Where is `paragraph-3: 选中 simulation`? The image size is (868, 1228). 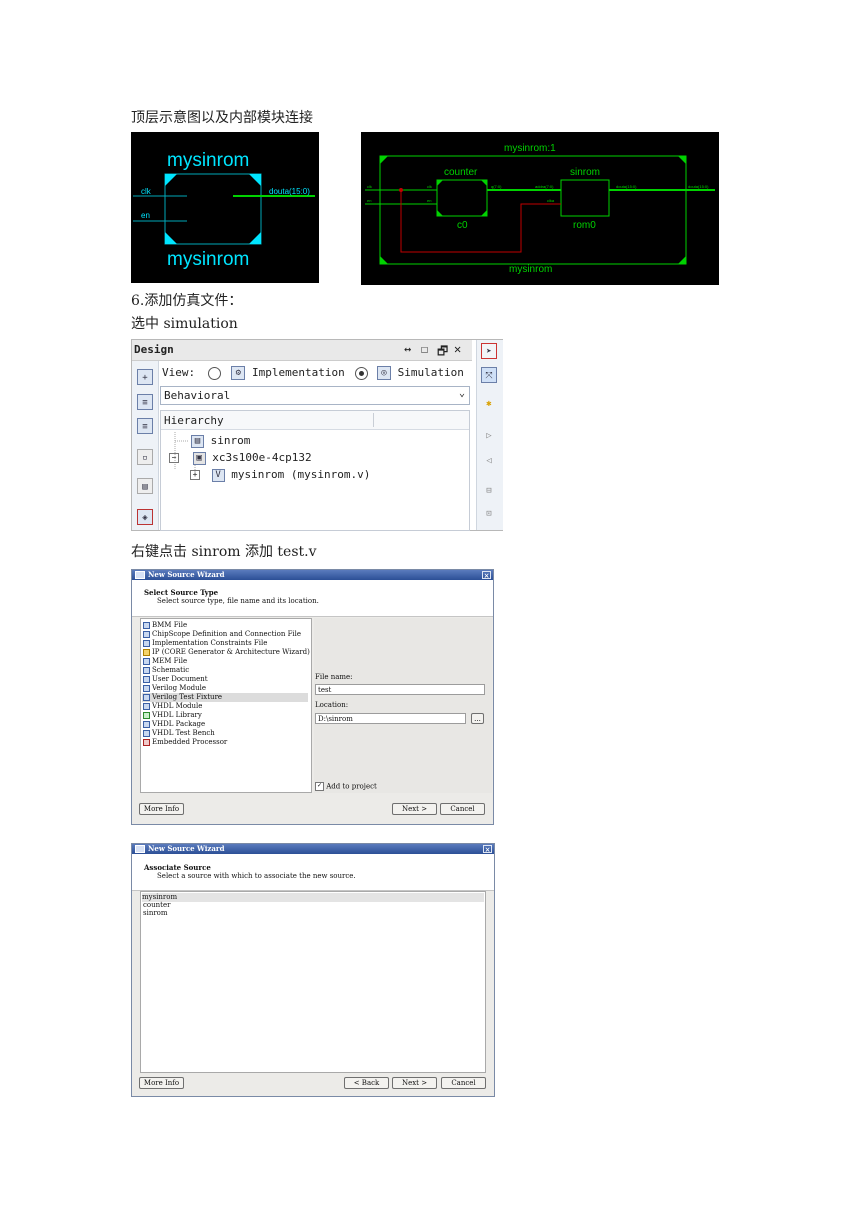 paragraph-3: 选中 simulation is located at coordinates (184, 324).